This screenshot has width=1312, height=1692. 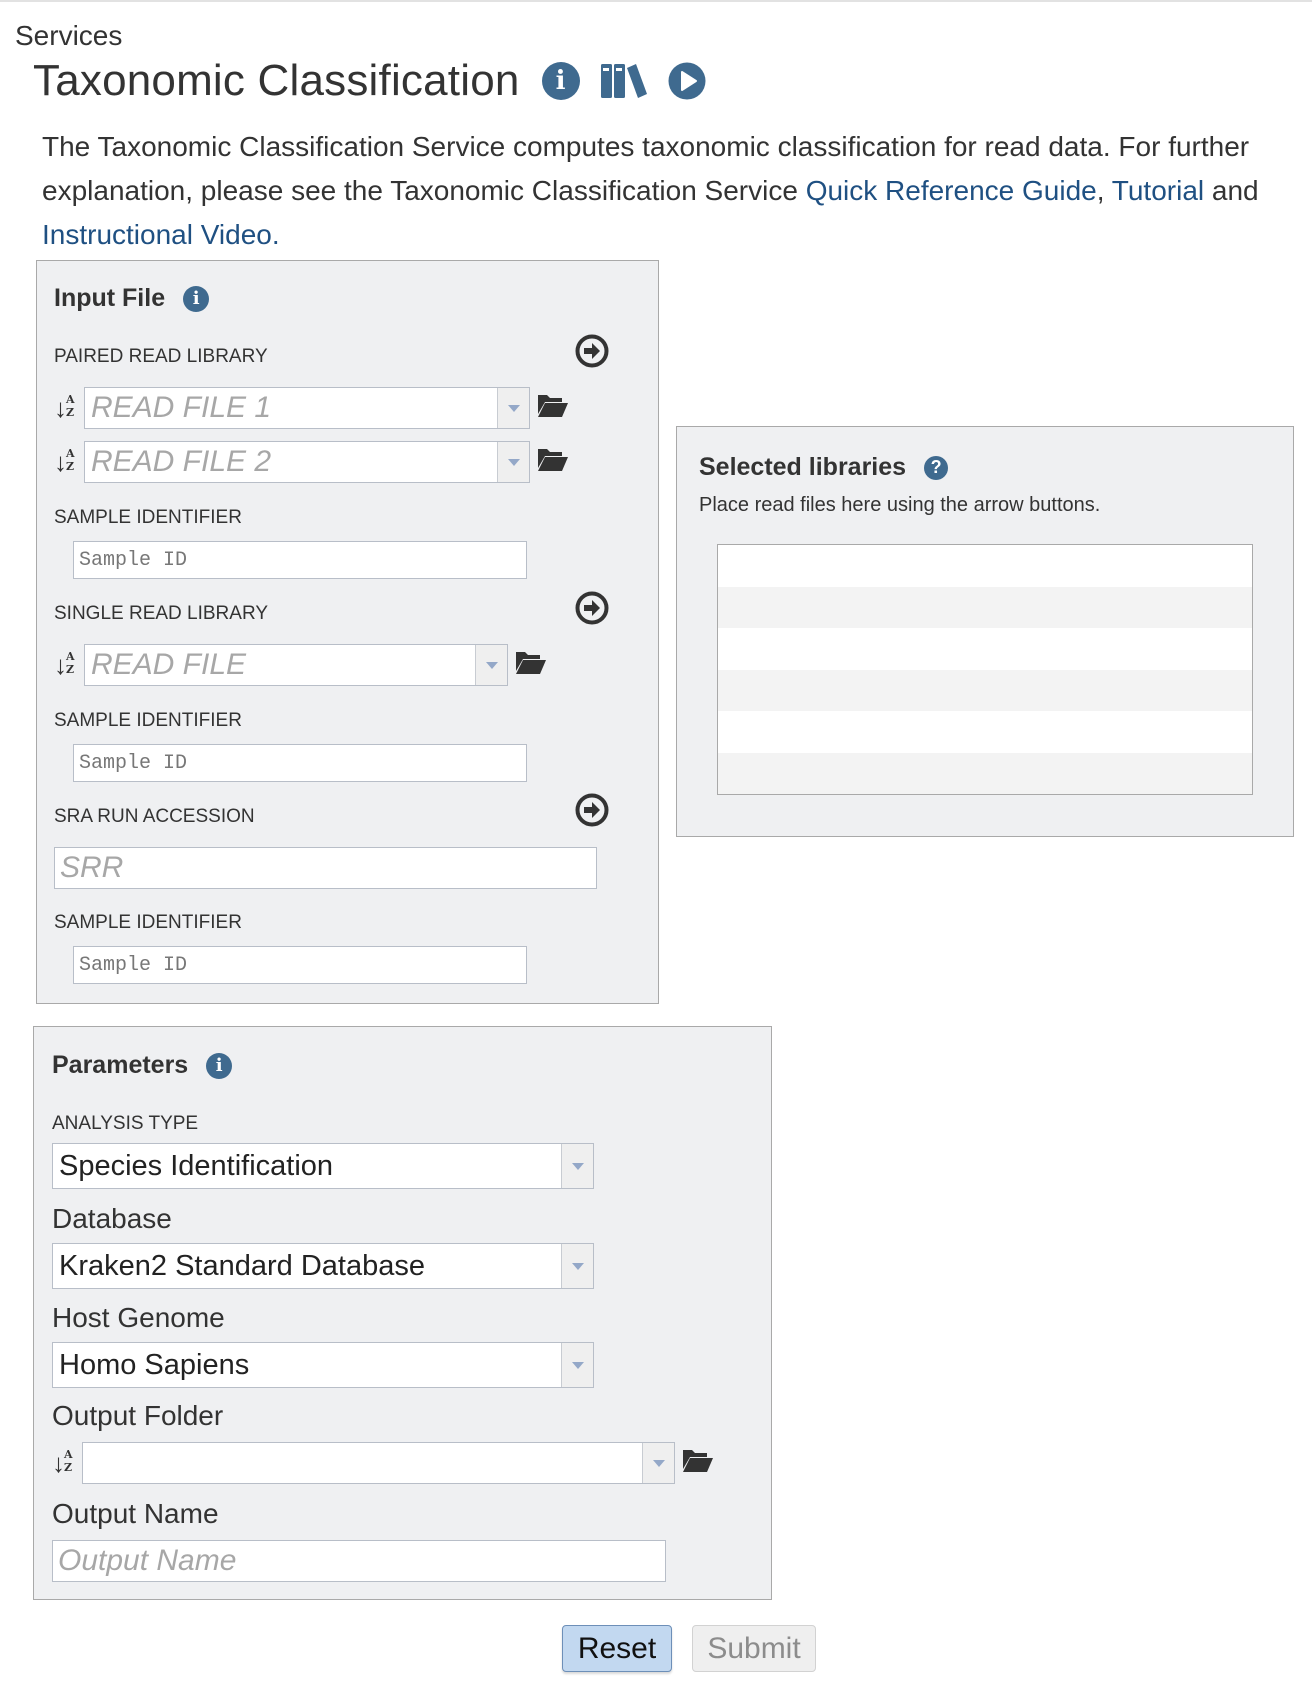 I want to click on quick-reference-guide-link: Quick Reference Guide, so click(x=951, y=190).